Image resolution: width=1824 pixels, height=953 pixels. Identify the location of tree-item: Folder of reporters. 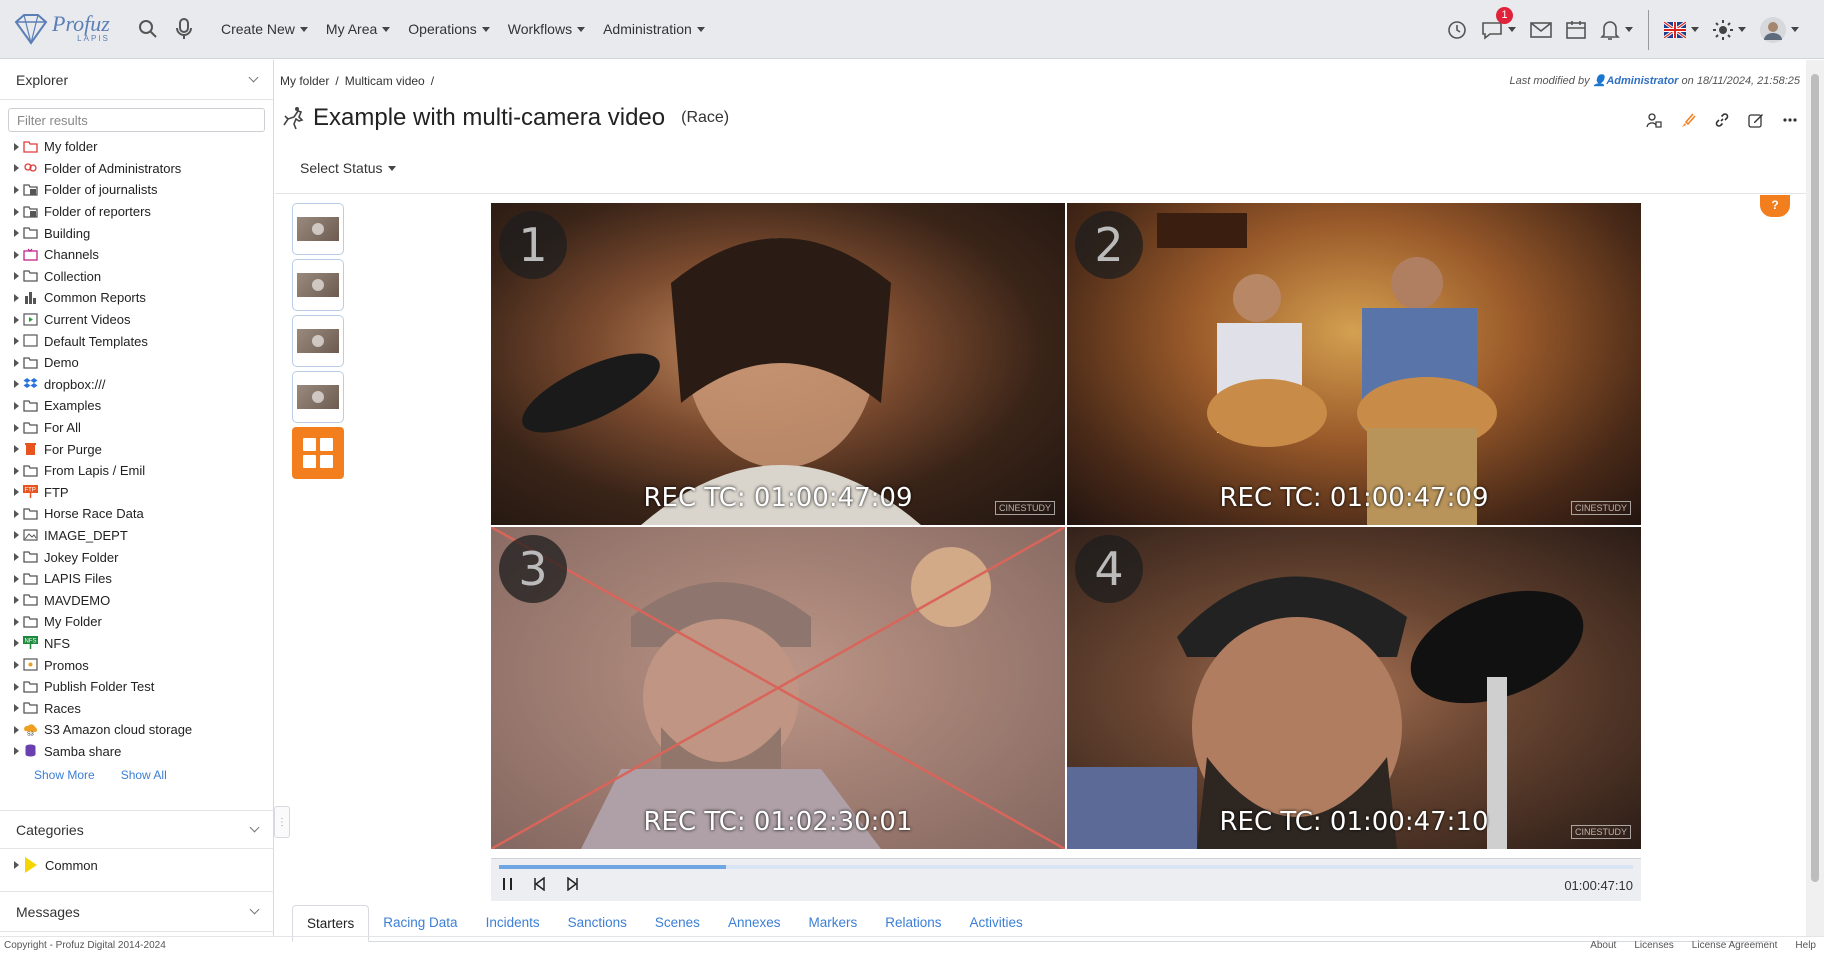
(136, 212).